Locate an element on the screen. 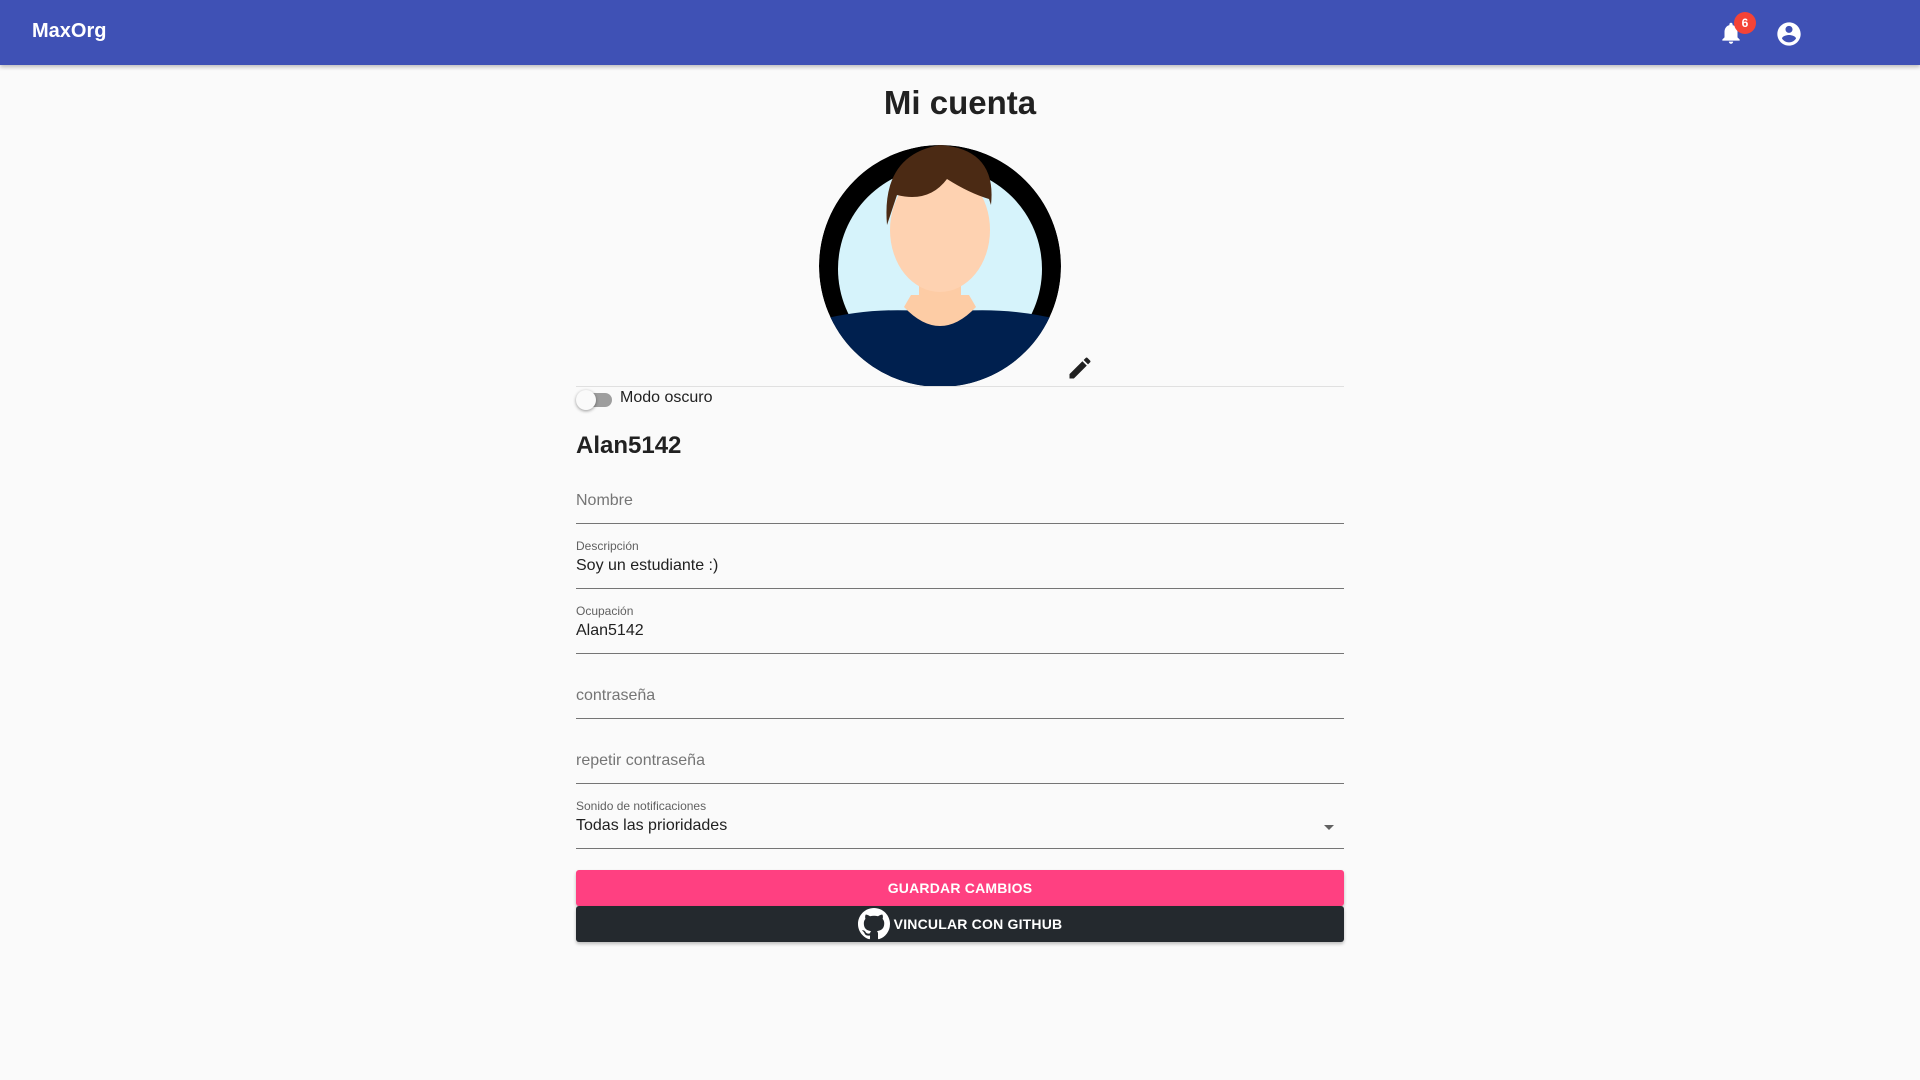 This screenshot has height=1080, width=1920. descripcion-field: Descripción Soy un estudiante :) is located at coordinates (960, 564).